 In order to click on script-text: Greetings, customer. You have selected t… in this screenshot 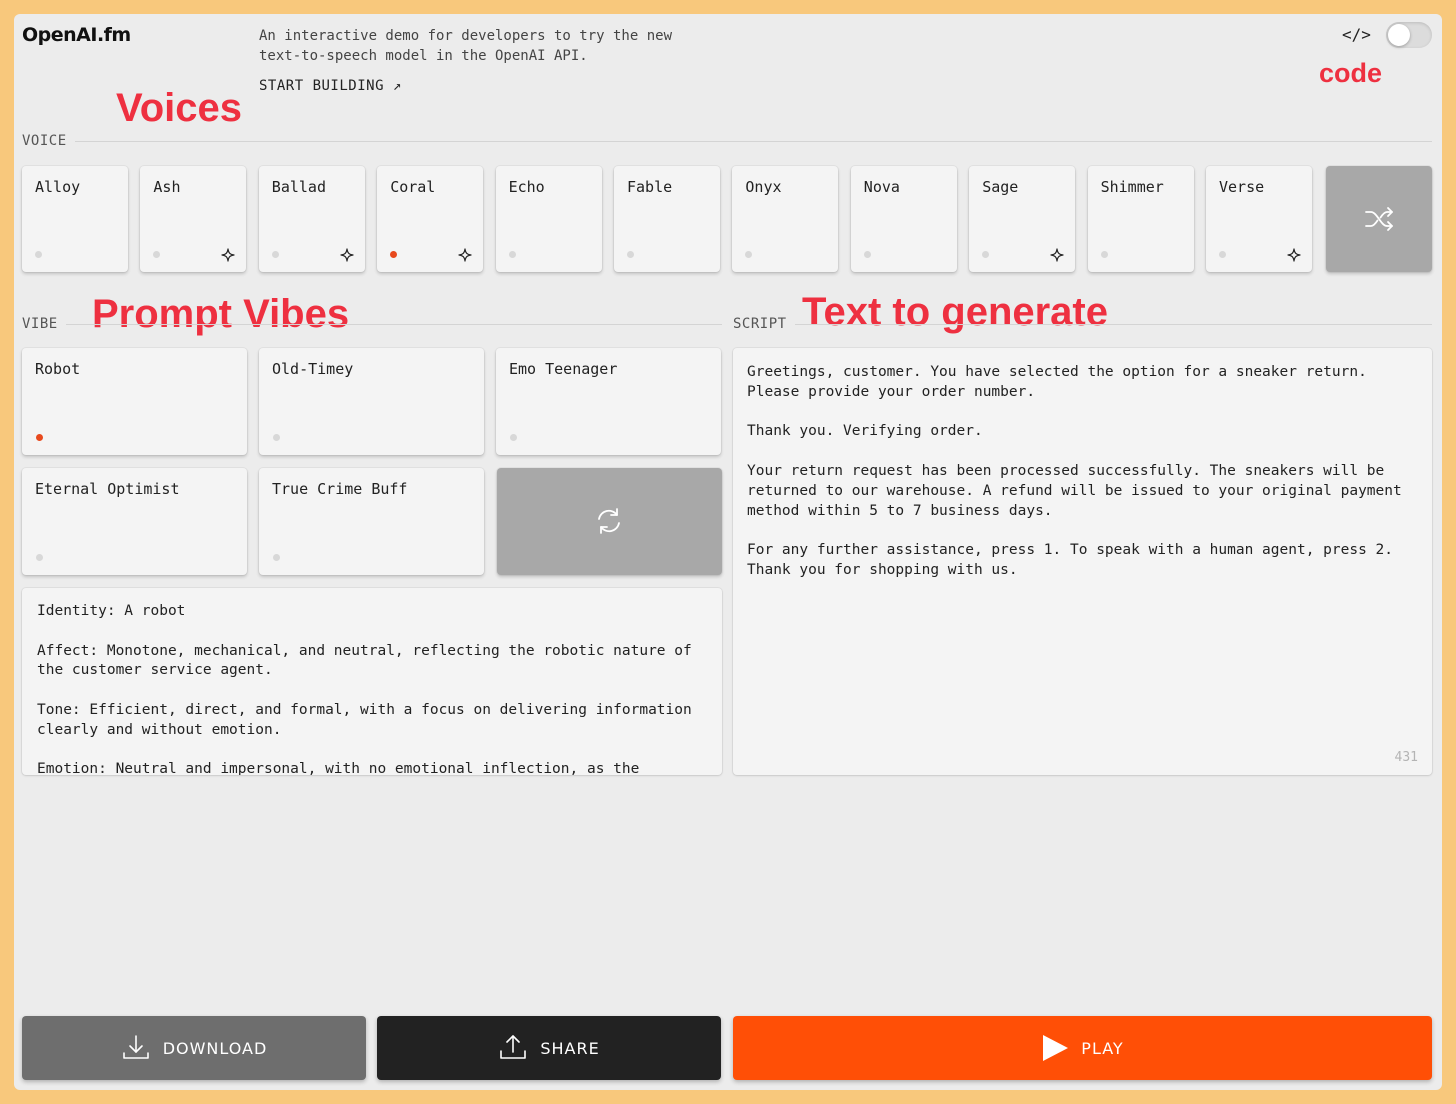, I will do `click(1074, 471)`.